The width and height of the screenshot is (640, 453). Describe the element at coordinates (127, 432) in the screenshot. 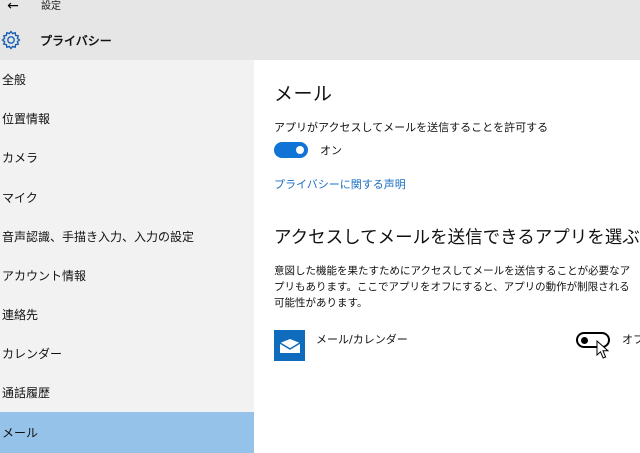

I see `sidebar-item-email: メール` at that location.